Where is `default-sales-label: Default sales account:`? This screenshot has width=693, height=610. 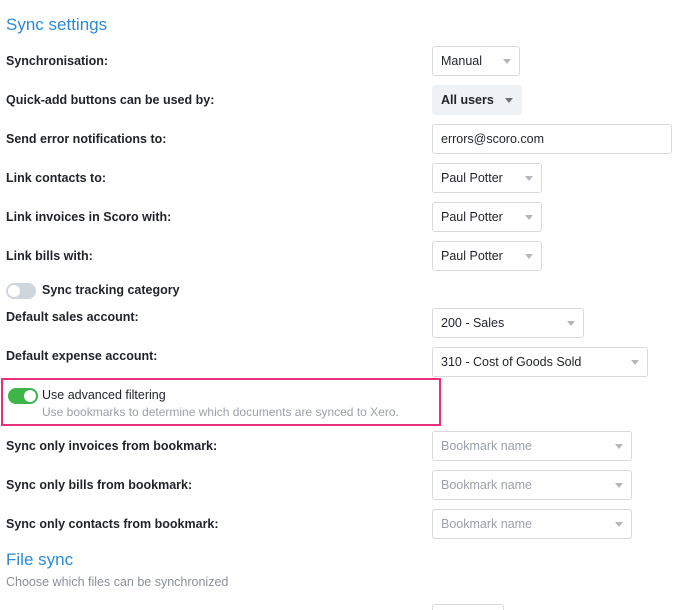
default-sales-label: Default sales account: is located at coordinates (72, 317).